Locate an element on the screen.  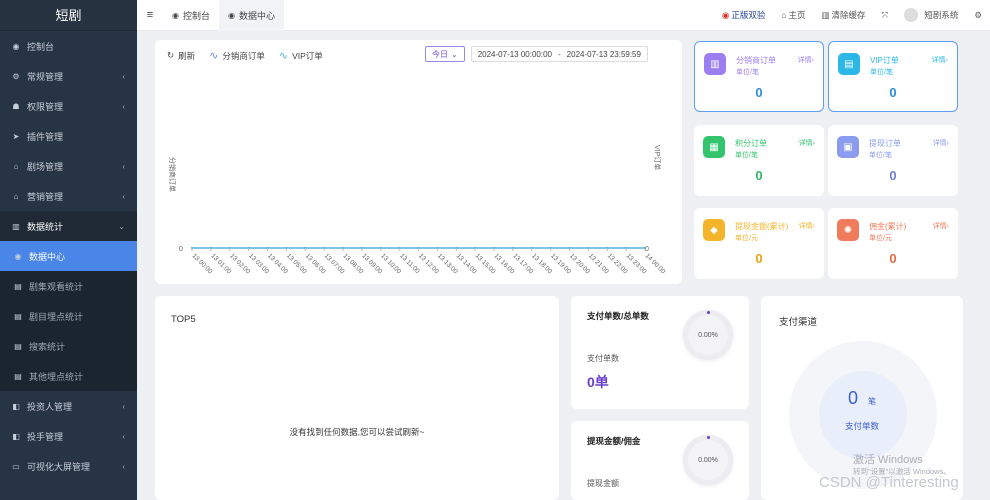
sidebar-item-label: 剧集观看统计 is located at coordinates (56, 286).